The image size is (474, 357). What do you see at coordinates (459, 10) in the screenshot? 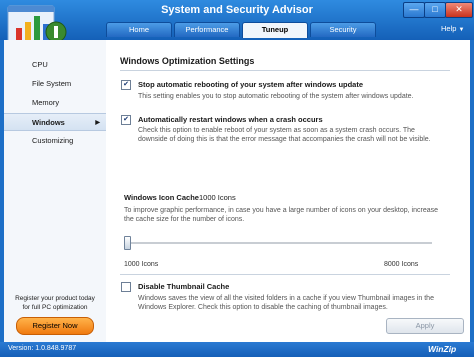
I see `close-button: ✕` at bounding box center [459, 10].